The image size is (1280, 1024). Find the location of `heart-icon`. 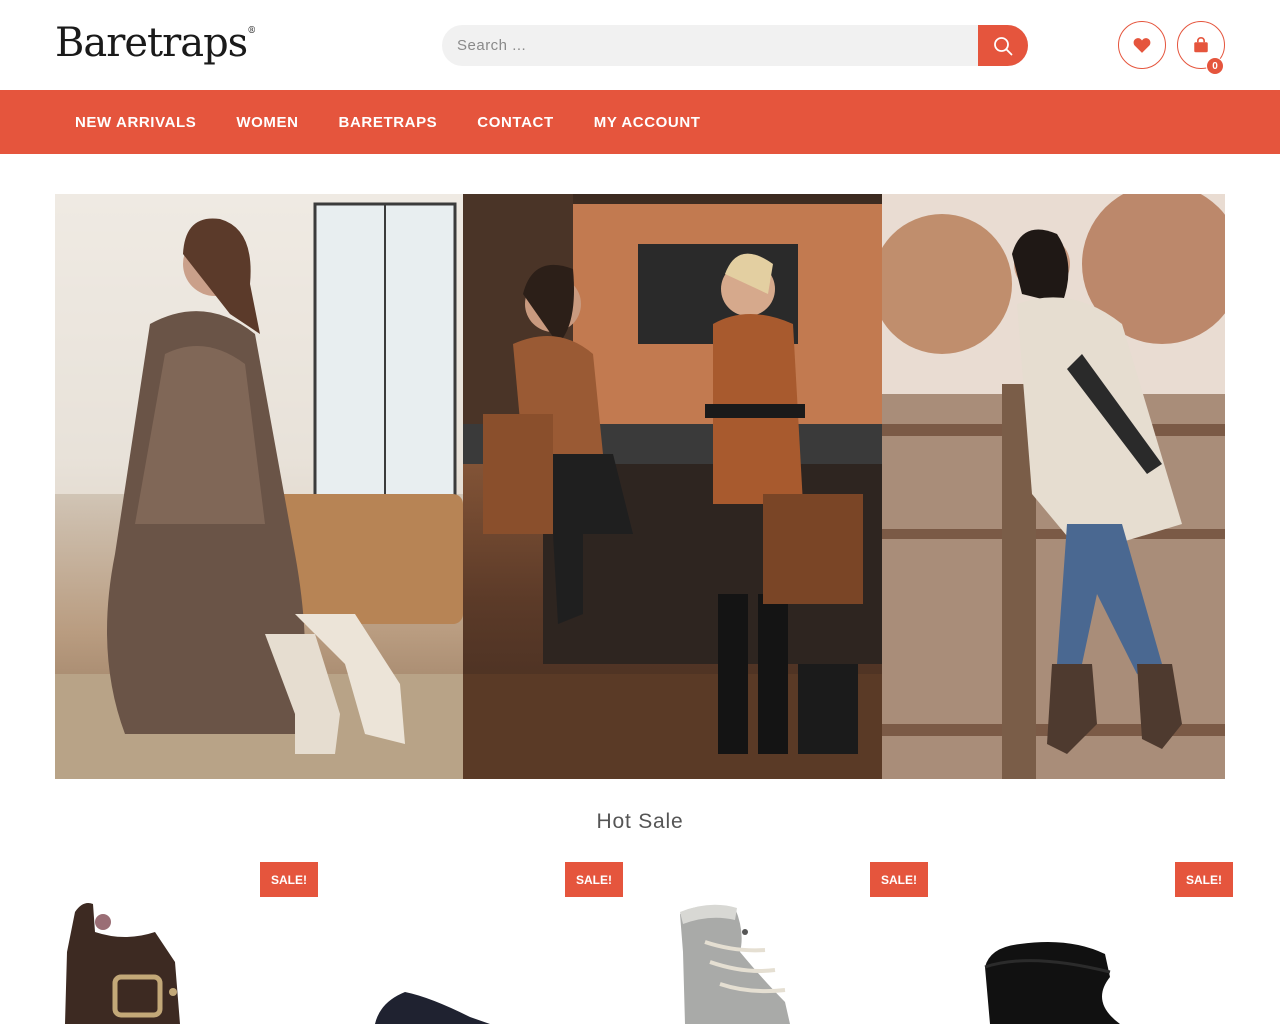

heart-icon is located at coordinates (1142, 45).